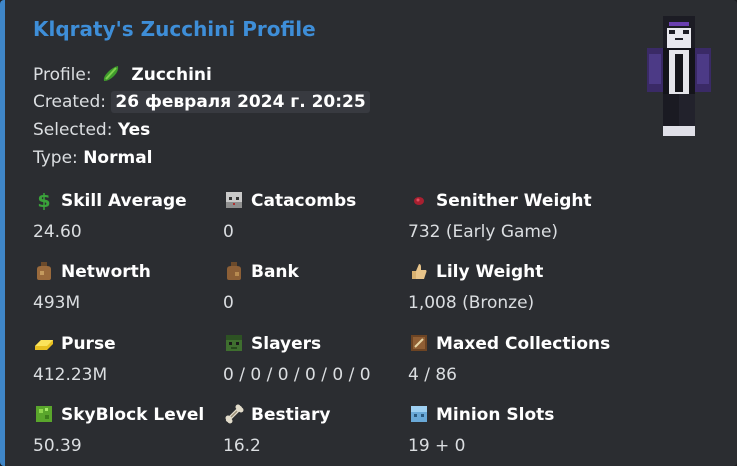 The width and height of the screenshot is (737, 466). I want to click on minion-icon, so click(419, 414).